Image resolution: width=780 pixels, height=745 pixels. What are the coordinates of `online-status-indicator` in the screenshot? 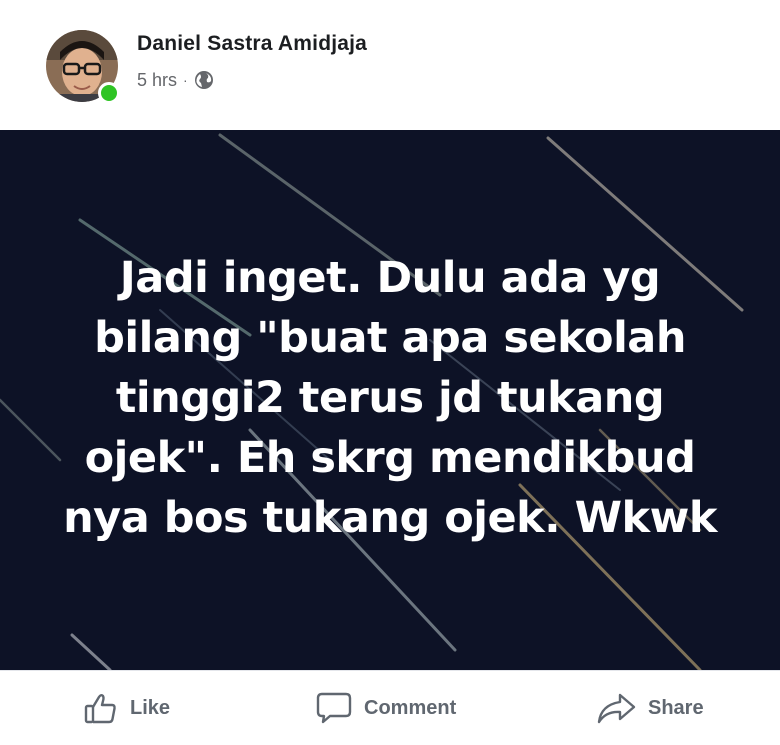 It's located at (109, 93).